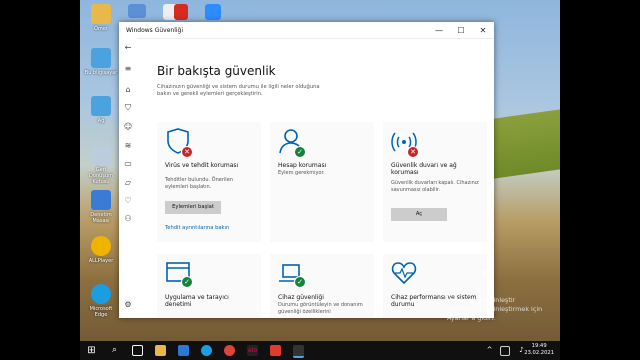 Image resolution: width=640 pixels, height=360 pixels. What do you see at coordinates (114, 350) in the screenshot?
I see `search-icon: ⌕` at bounding box center [114, 350].